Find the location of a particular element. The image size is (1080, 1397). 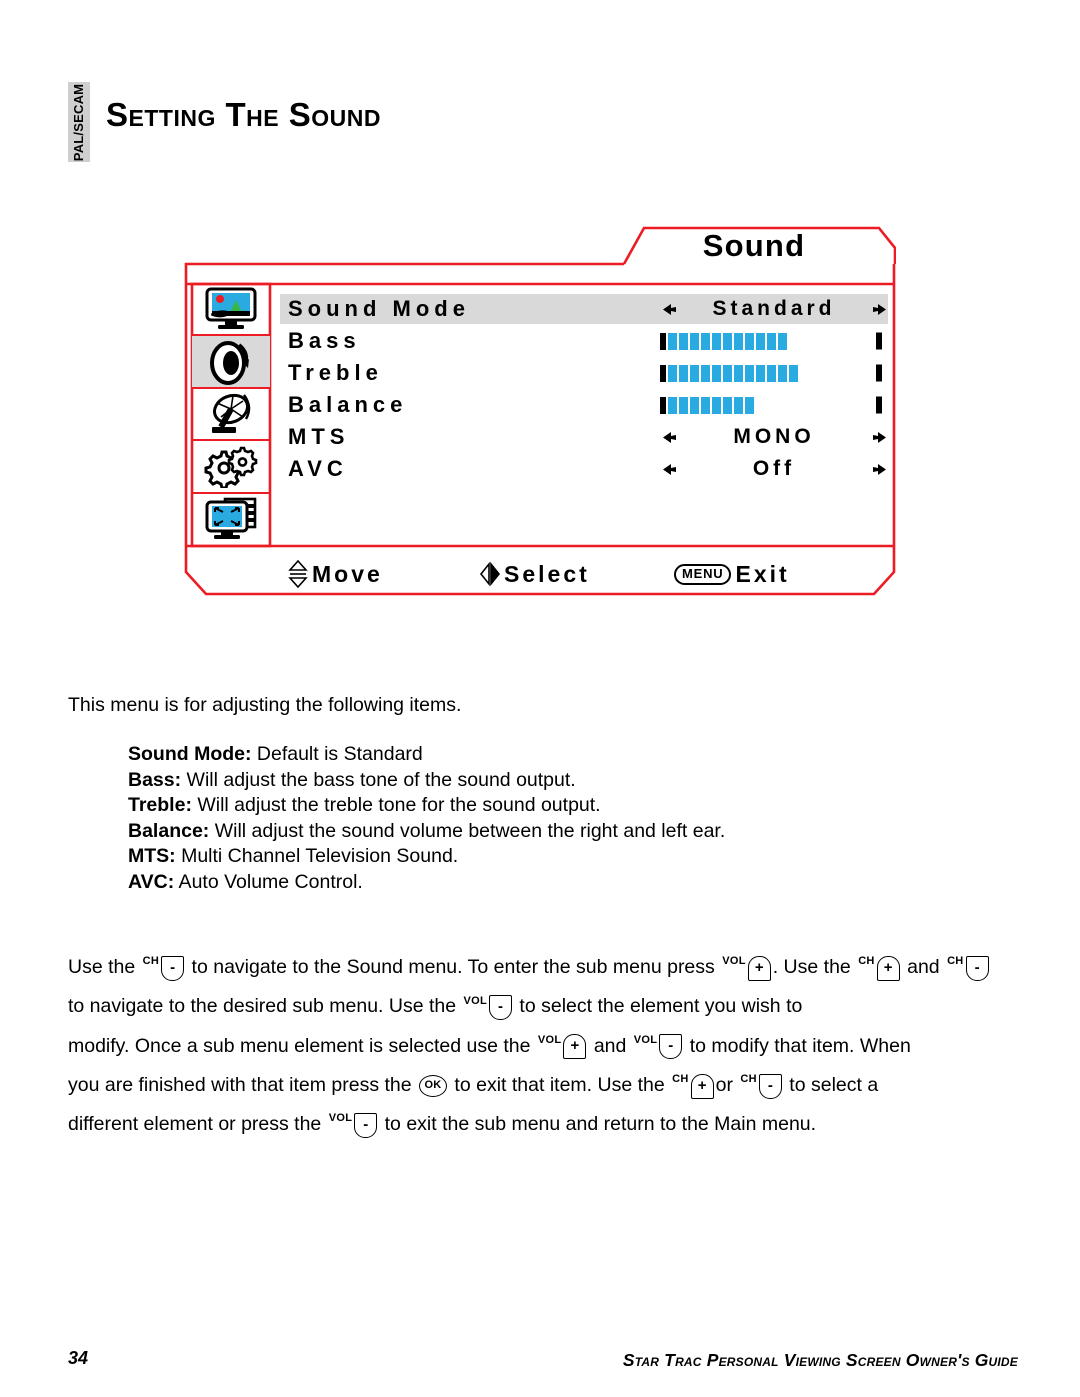

definition-term: AVC: is located at coordinates (151, 881).